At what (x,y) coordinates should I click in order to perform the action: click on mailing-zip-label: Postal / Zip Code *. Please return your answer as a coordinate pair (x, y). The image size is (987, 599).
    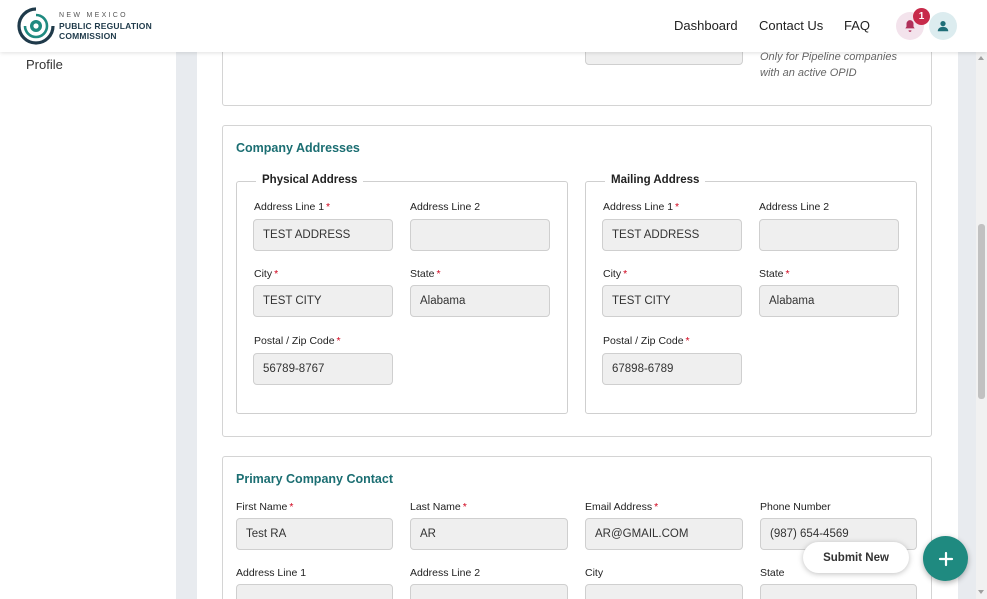
    Looking at the image, I should click on (646, 341).